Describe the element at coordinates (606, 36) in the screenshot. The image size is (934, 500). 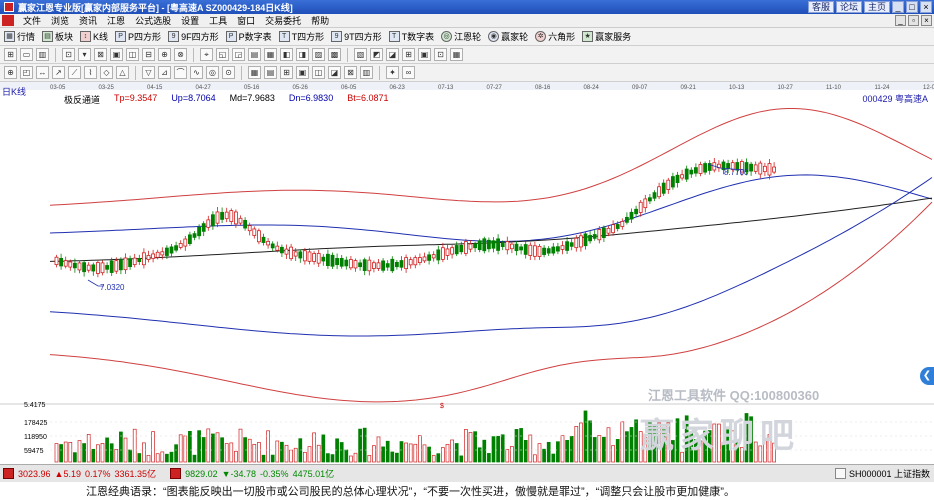
I see `toolbar-service-button: ★ 赢家服务` at that location.